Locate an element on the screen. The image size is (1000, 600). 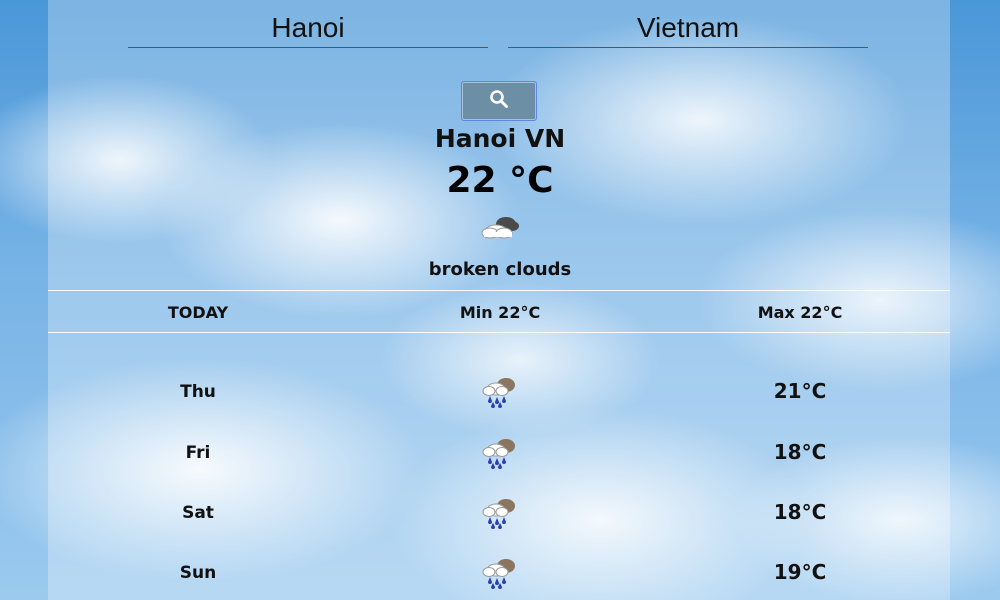
search-button is located at coordinates (499, 101).